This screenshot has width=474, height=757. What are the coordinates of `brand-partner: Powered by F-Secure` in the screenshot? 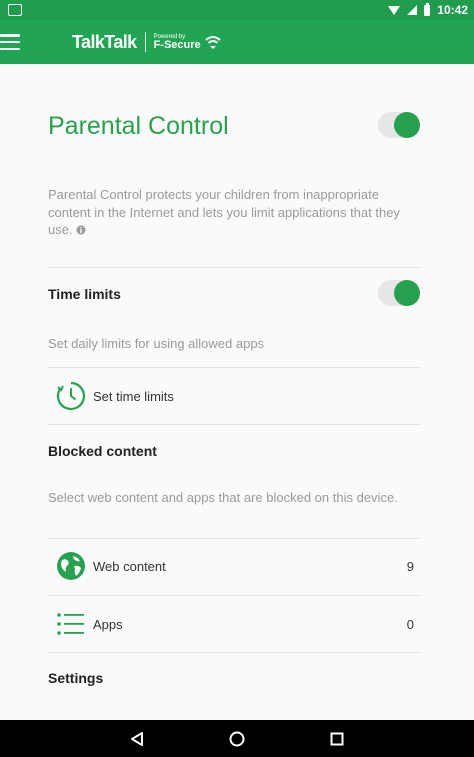 It's located at (177, 42).